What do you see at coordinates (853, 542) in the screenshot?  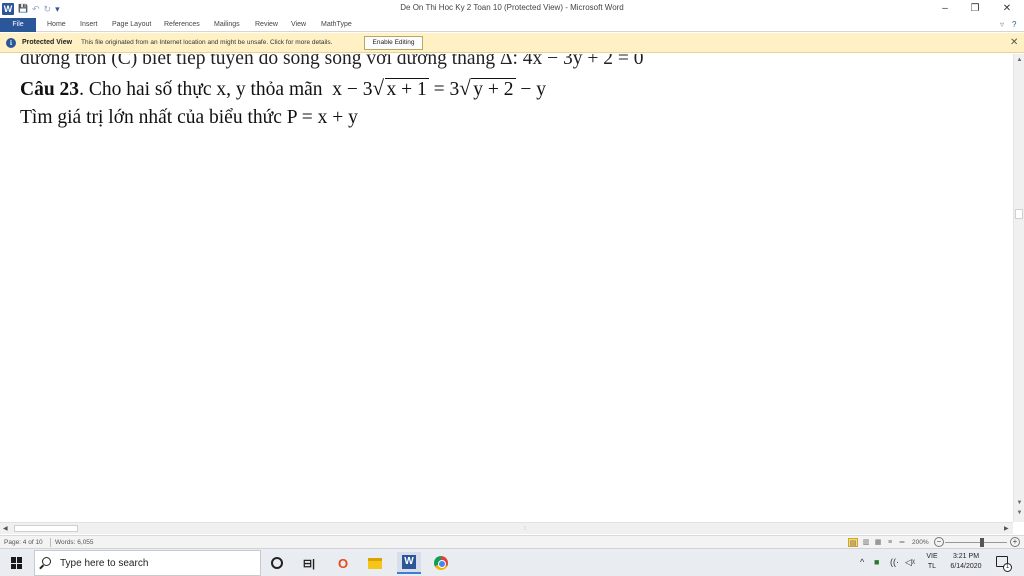 I see `print-layout-view-icon: ▤` at bounding box center [853, 542].